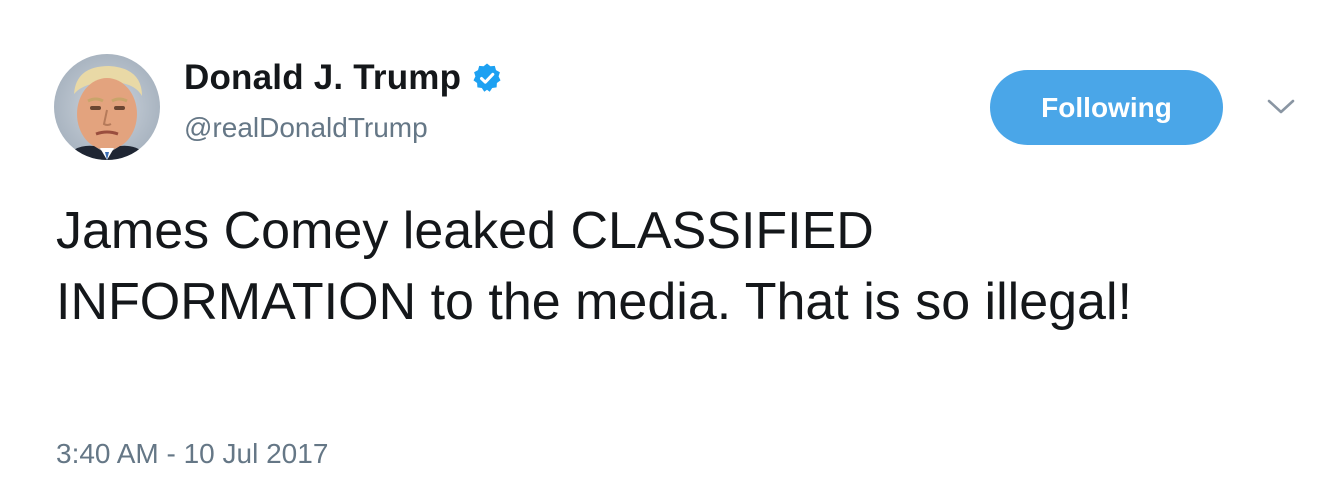  I want to click on tweet-menu-button, so click(1281, 107).